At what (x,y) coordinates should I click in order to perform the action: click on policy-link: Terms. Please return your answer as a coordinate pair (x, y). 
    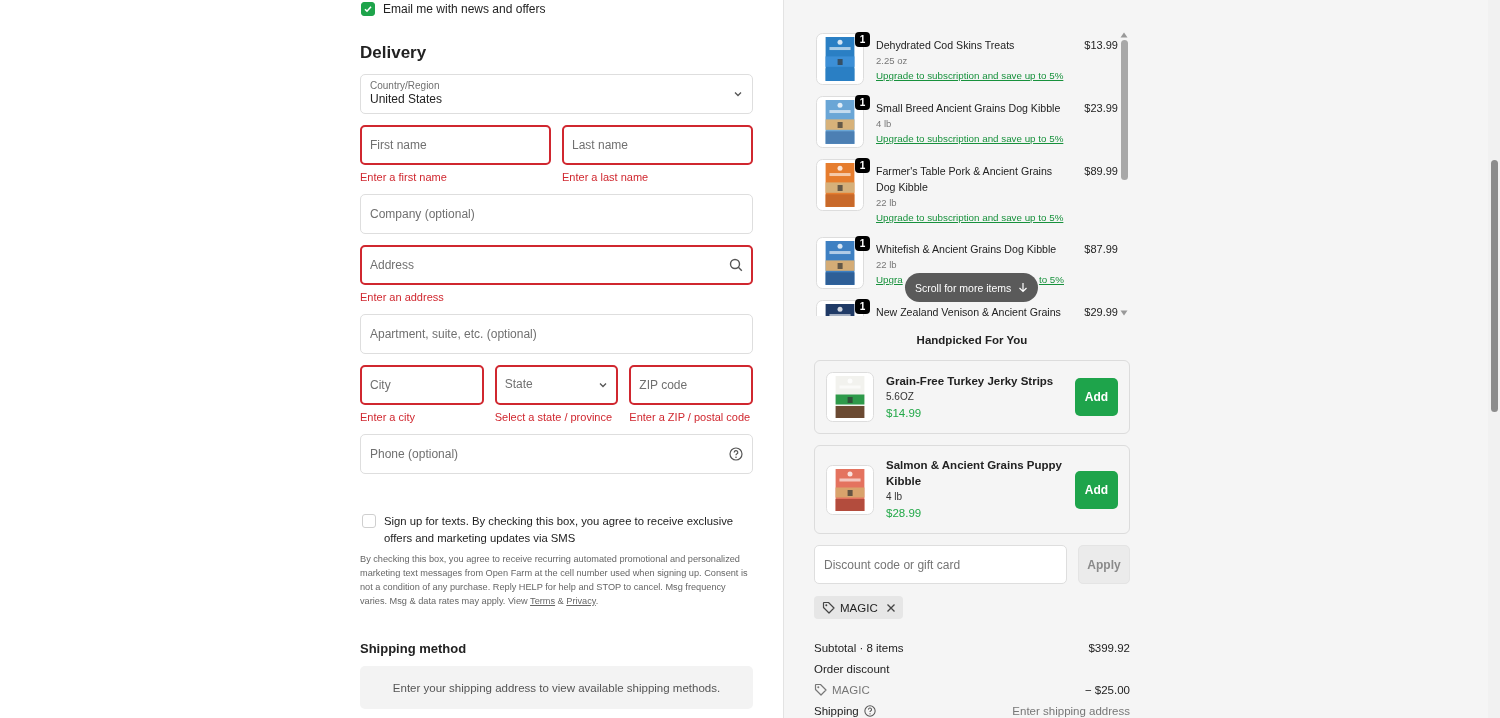
    Looking at the image, I should click on (543, 601).